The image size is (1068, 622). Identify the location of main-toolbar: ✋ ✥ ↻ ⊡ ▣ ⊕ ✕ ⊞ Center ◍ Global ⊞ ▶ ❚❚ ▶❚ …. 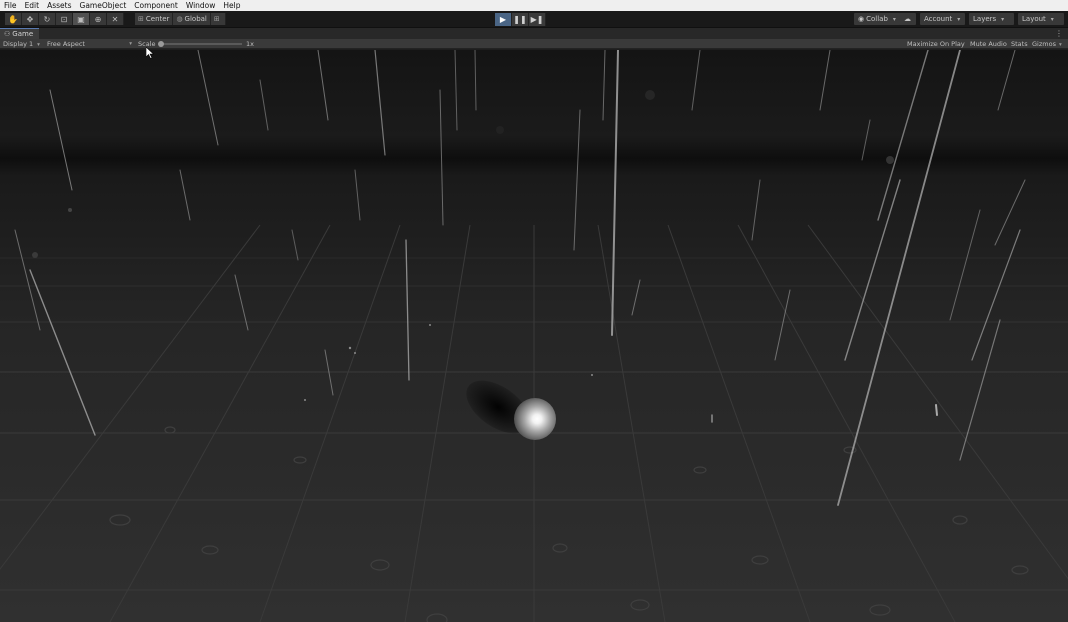
(534, 19).